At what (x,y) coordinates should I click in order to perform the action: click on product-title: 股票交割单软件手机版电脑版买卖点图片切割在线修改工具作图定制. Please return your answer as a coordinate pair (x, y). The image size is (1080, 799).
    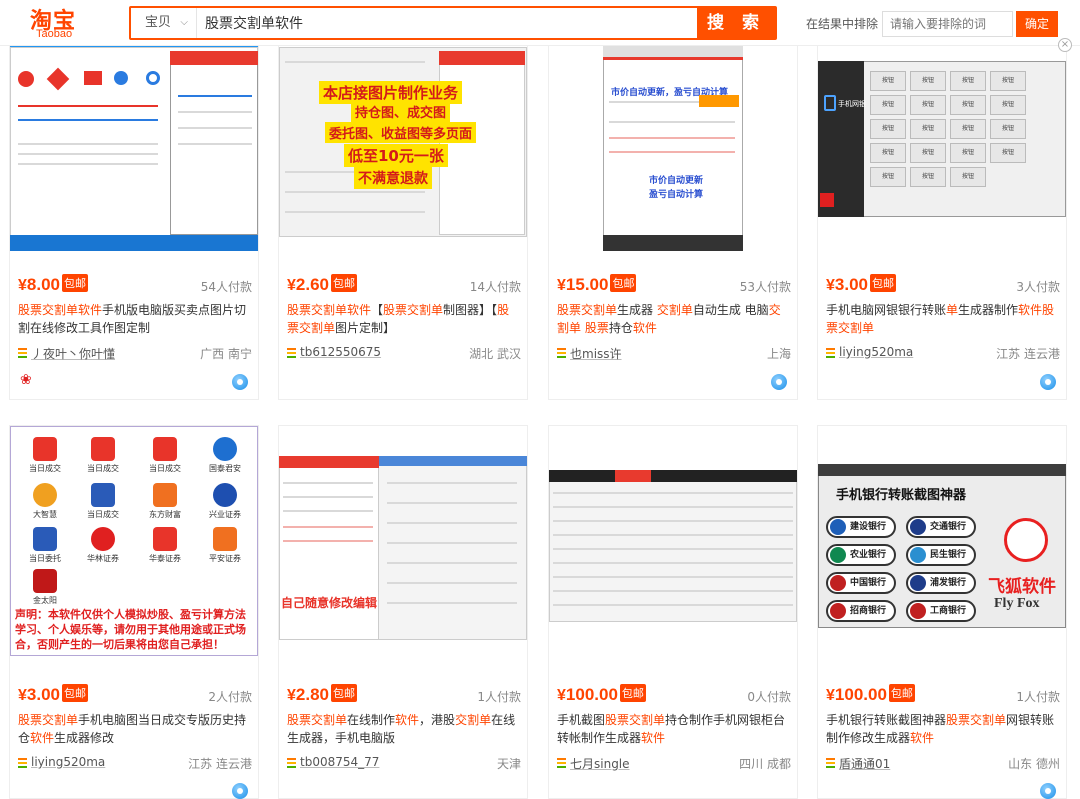
    Looking at the image, I should click on (135, 319).